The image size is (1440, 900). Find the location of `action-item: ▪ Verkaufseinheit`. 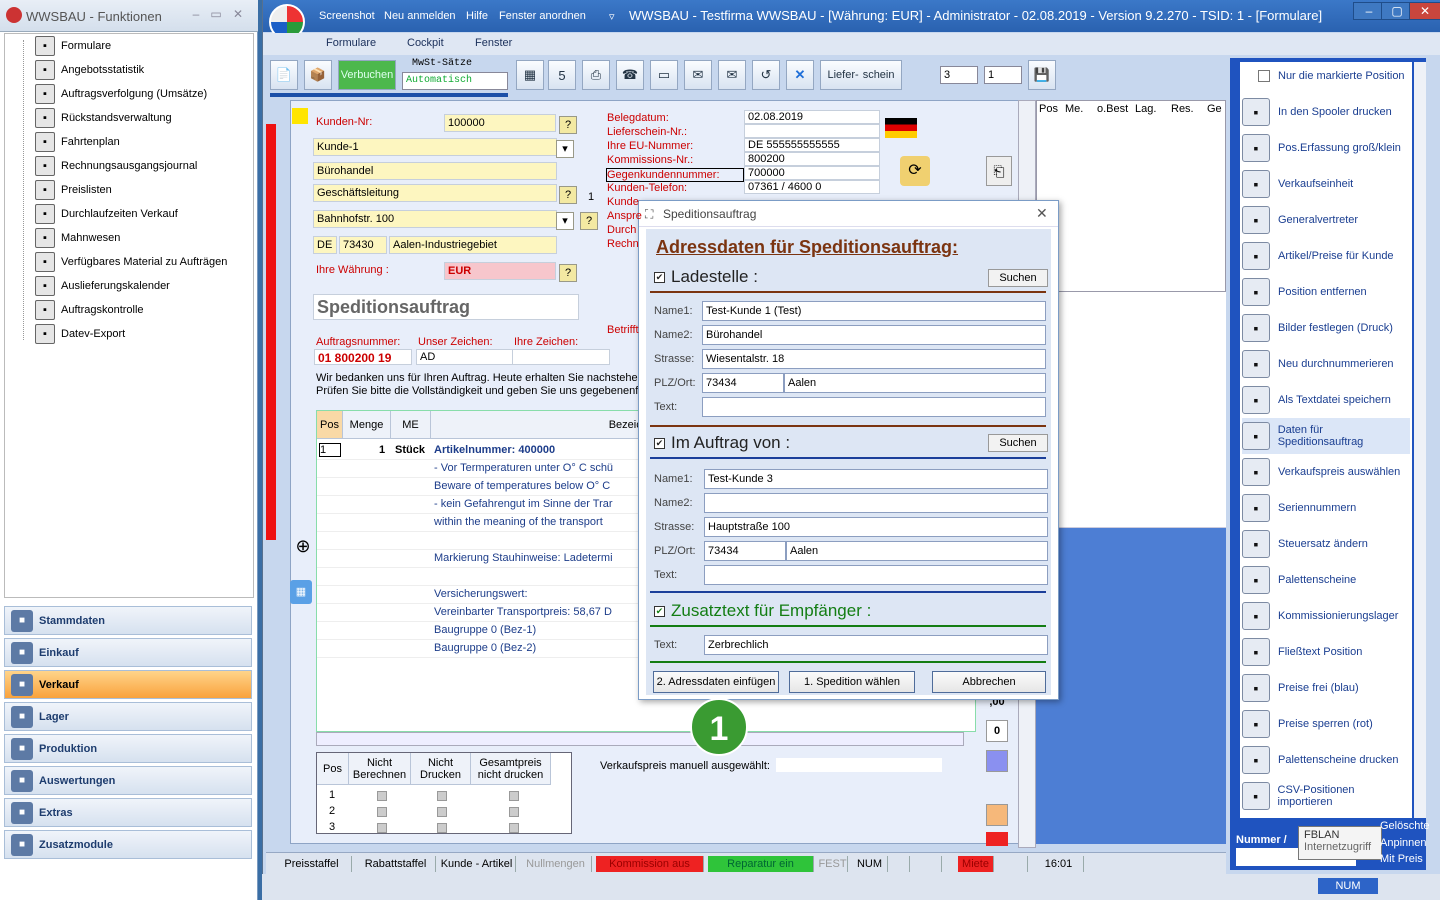

action-item: ▪ Verkaufseinheit is located at coordinates (1326, 184).